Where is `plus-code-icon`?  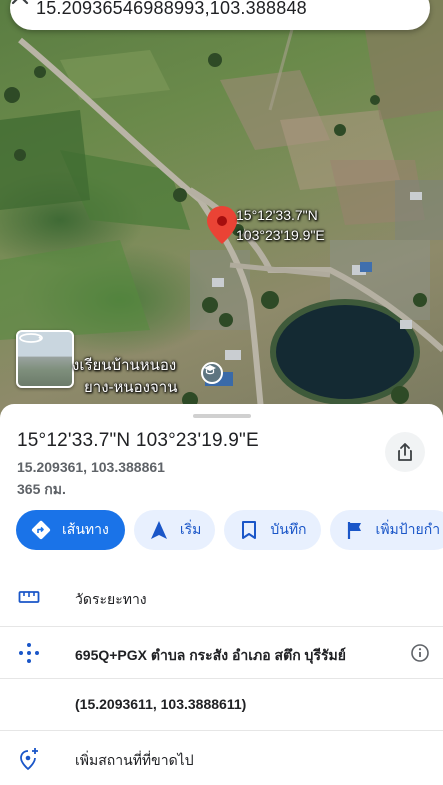
plus-code-icon is located at coordinates (29, 653).